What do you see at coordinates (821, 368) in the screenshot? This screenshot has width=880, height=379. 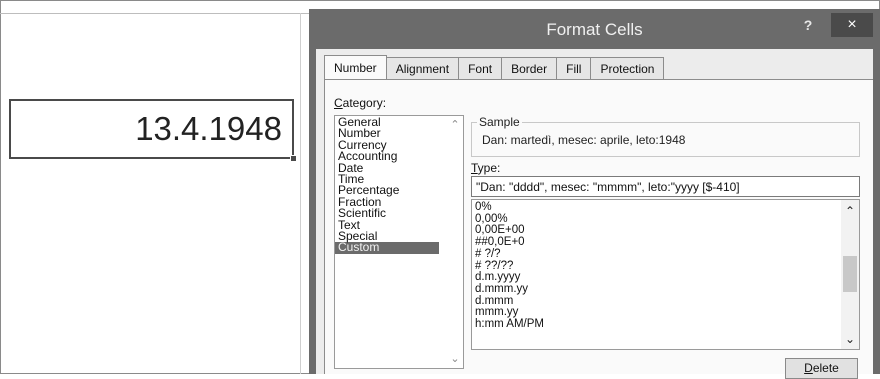 I see `delete-button: Delete` at bounding box center [821, 368].